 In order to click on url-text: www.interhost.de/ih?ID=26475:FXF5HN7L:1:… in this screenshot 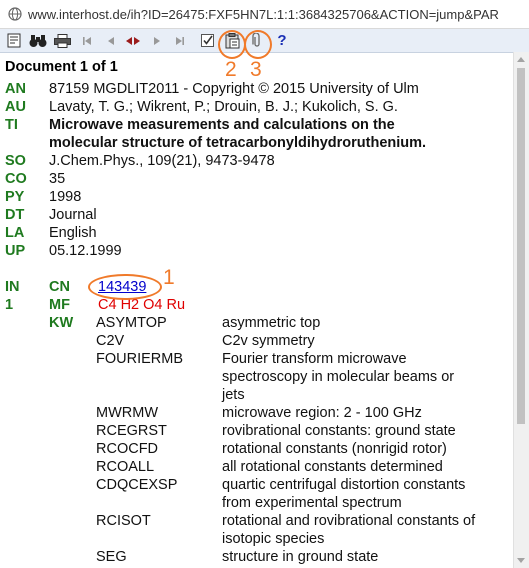, I will do `click(263, 14)`.